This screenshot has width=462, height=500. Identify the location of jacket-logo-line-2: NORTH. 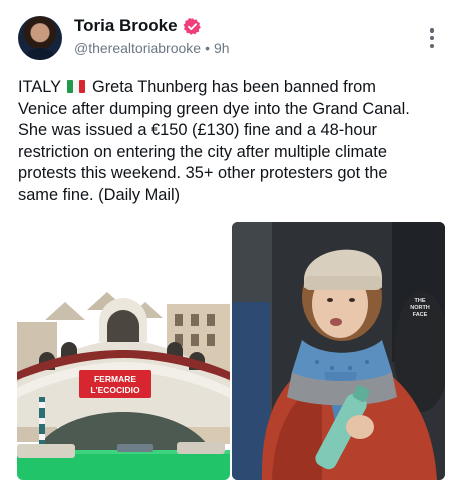
(420, 308).